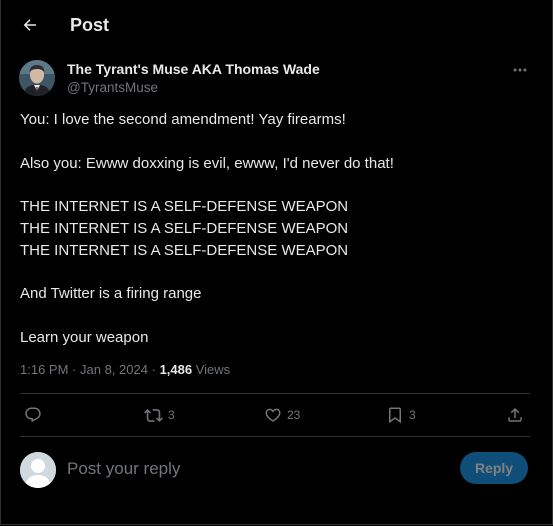  What do you see at coordinates (282, 415) in the screenshot?
I see `like-action-button: 23` at bounding box center [282, 415].